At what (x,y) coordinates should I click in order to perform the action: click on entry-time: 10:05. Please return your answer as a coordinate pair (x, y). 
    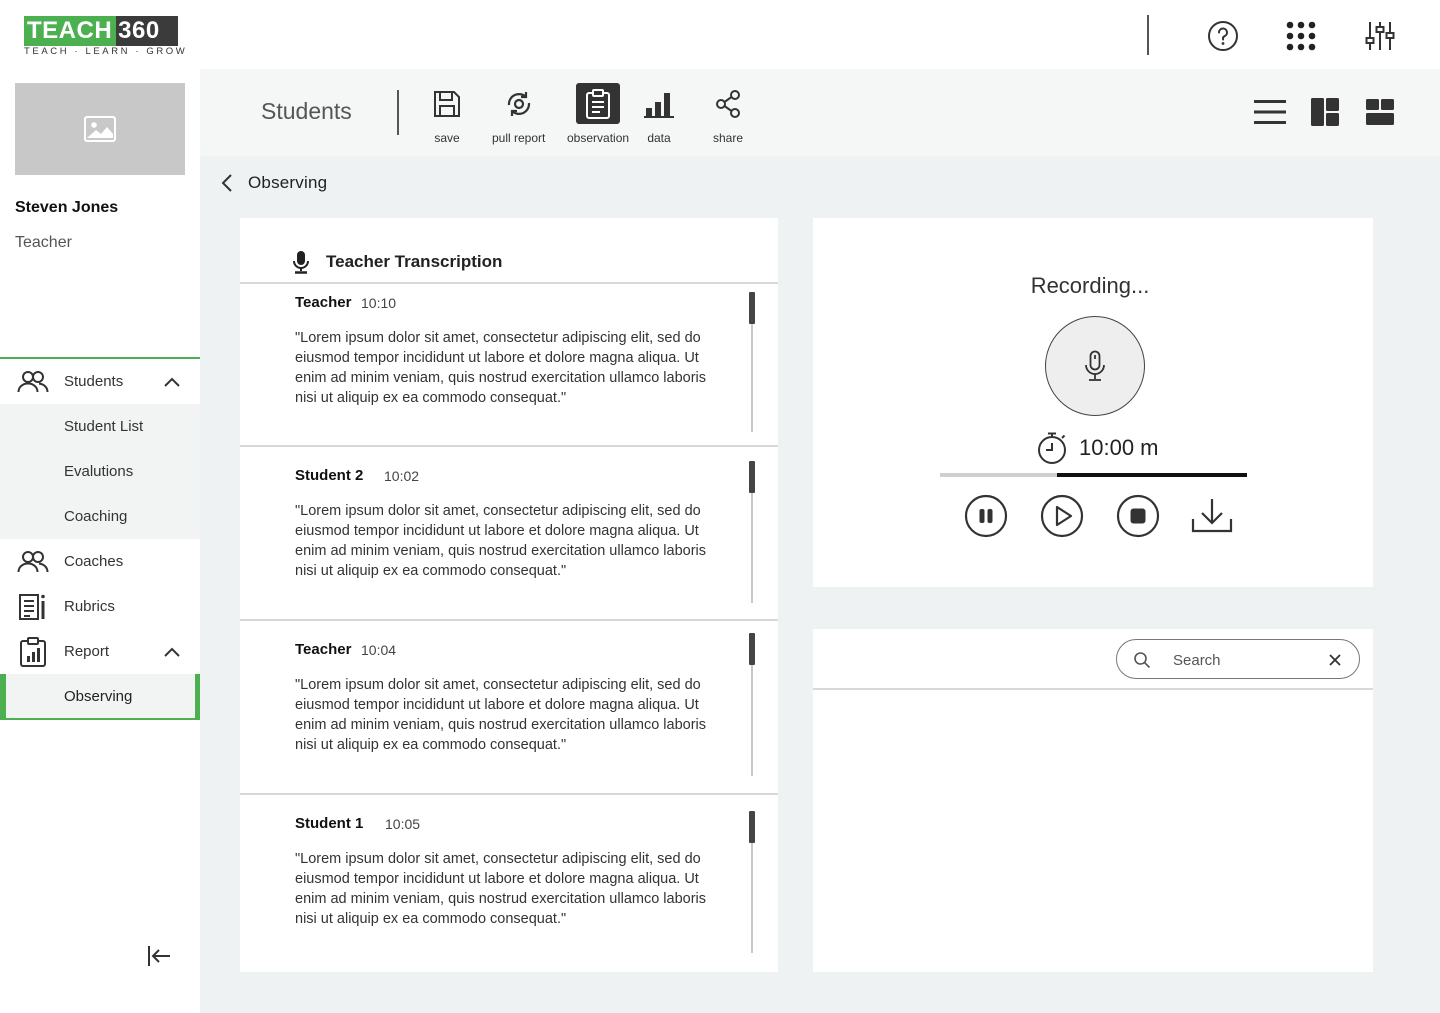
    Looking at the image, I should click on (403, 824).